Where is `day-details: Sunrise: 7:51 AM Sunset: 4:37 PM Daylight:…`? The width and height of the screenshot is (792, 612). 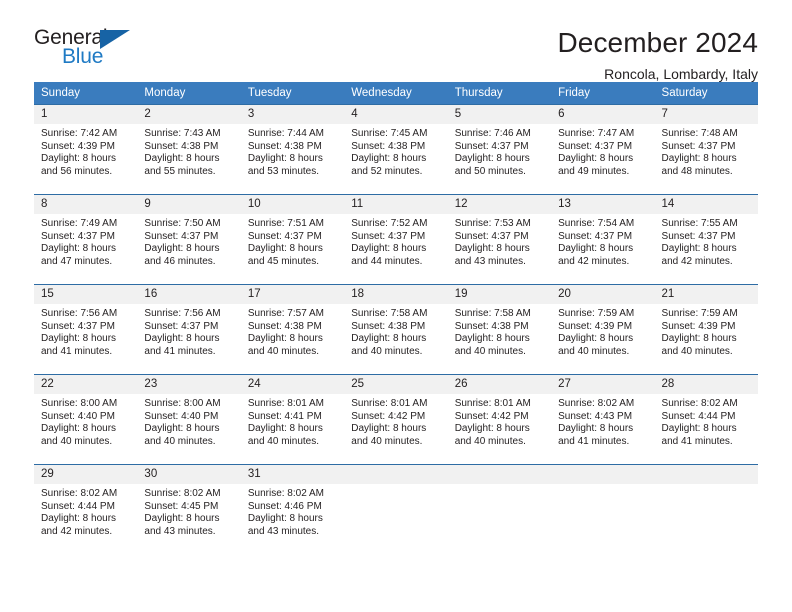
day-details: Sunrise: 7:51 AM Sunset: 4:37 PM Daylight:… is located at coordinates (292, 241).